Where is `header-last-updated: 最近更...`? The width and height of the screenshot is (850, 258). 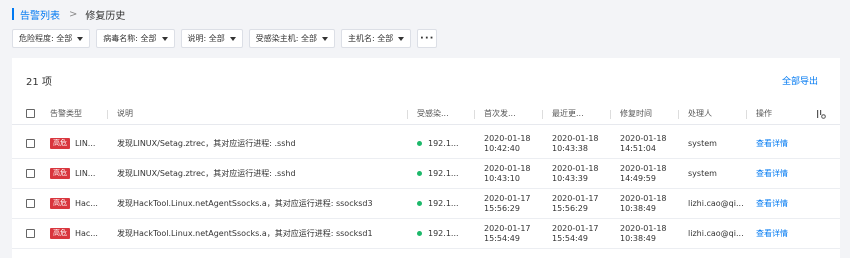
header-last-updated: 最近更... is located at coordinates (568, 113).